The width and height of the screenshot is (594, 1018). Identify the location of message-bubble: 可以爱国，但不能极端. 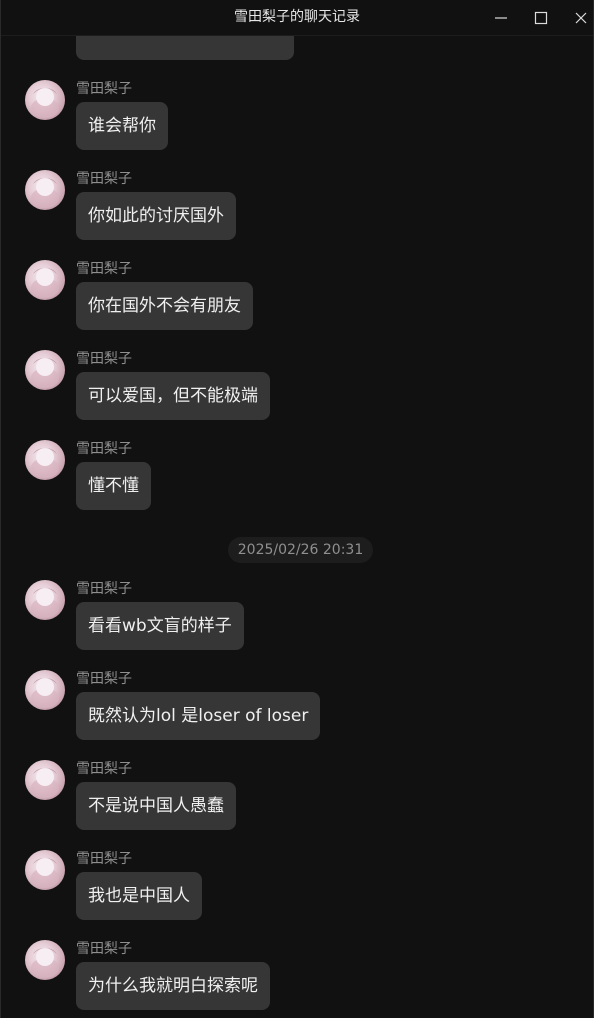
(173, 396).